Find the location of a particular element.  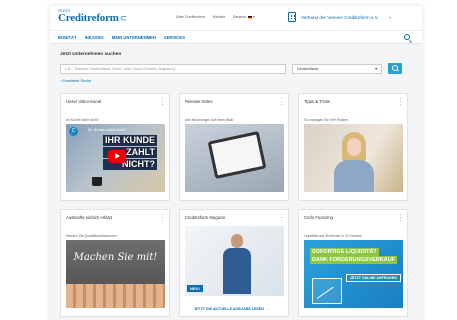

video-overlay-small: Ihr Kunde zahlt nicht? is located at coordinates (107, 129).